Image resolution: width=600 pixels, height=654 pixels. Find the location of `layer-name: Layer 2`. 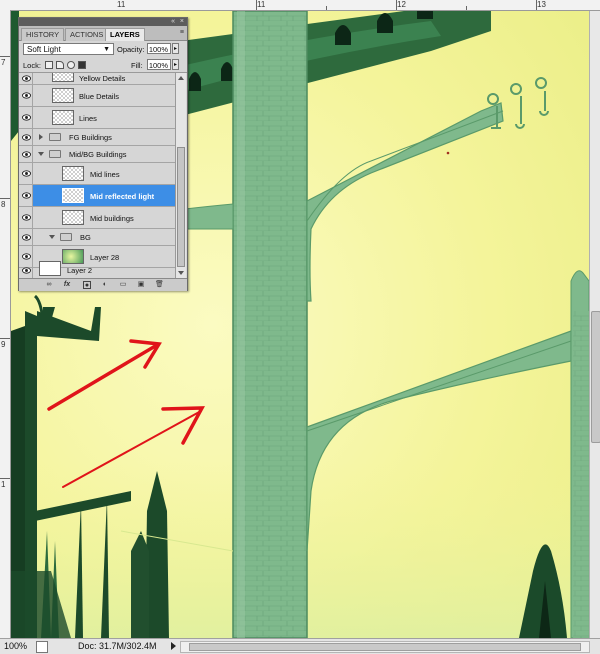

layer-name: Layer 2 is located at coordinates (79, 270).